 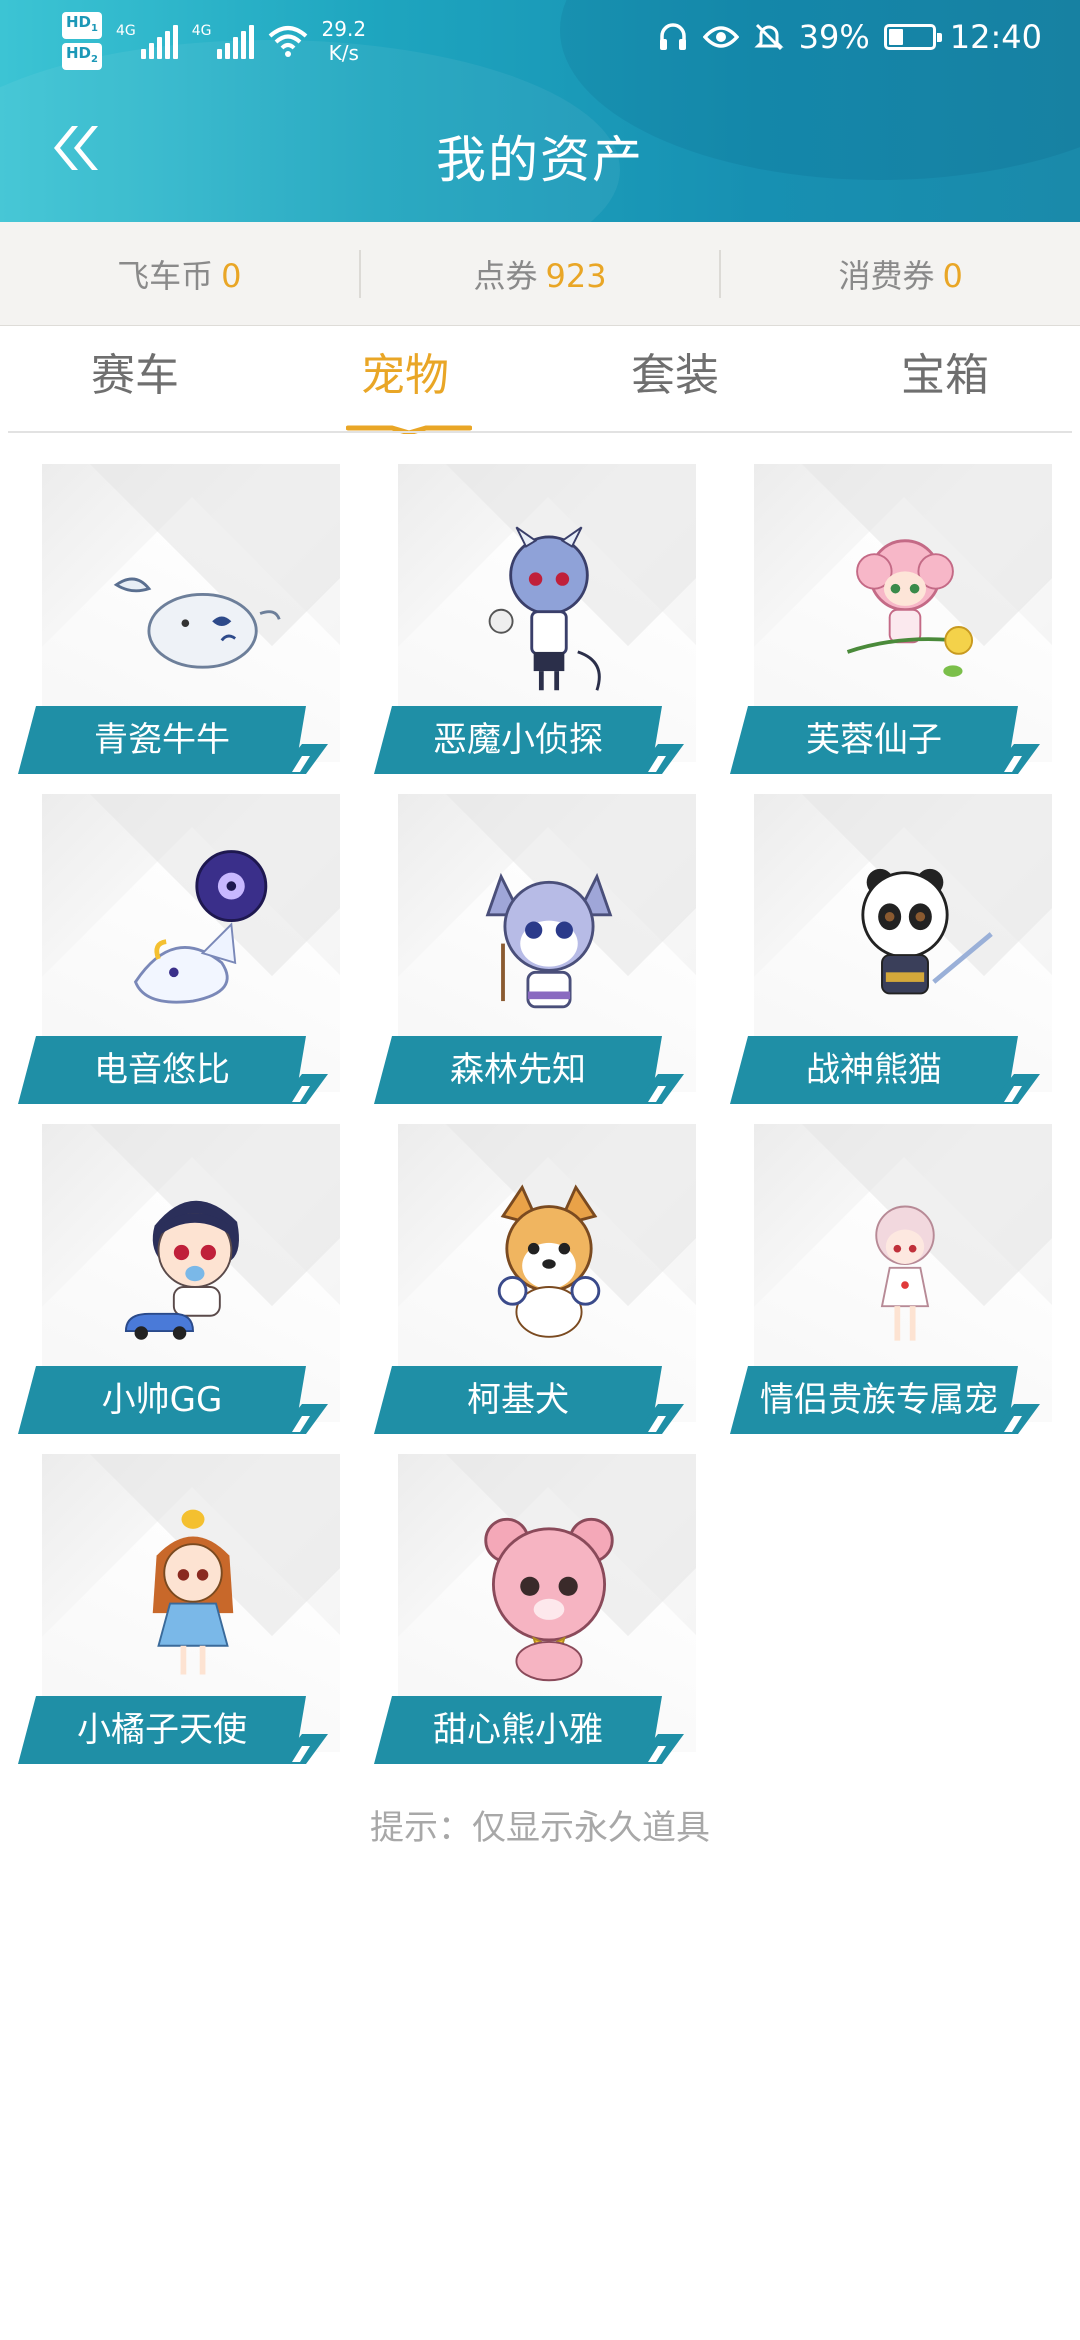 I want to click on hd-1-icon: HD1, so click(x=82, y=25).